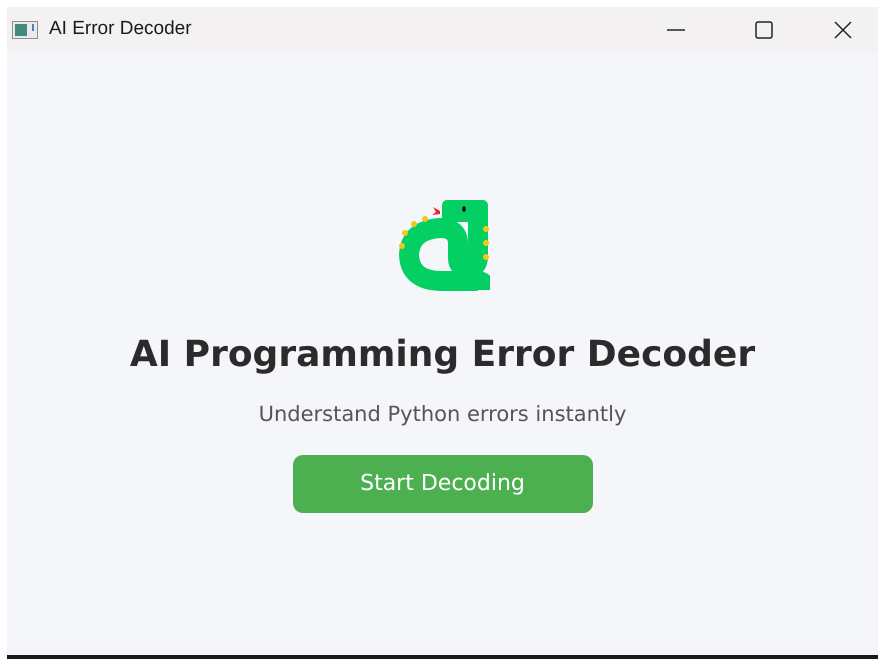  I want to click on start-decoding-button: Start Decoding, so click(442, 483).